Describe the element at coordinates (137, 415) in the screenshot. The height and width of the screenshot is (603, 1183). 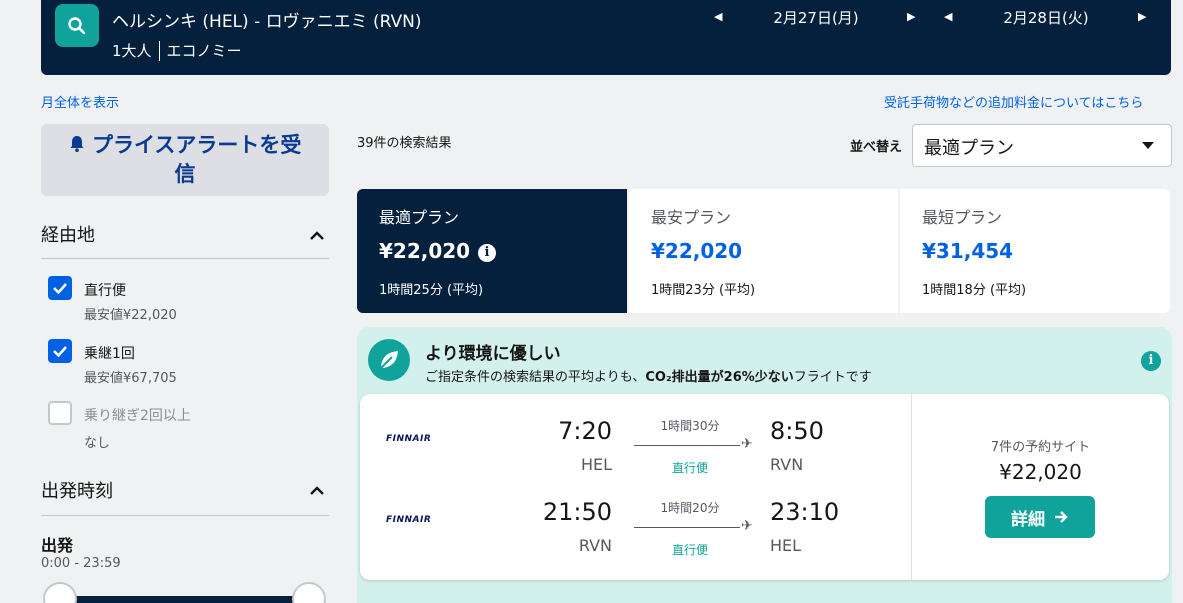
I see `two-plus-stops-label: 乗り継ぎ2回以上` at that location.